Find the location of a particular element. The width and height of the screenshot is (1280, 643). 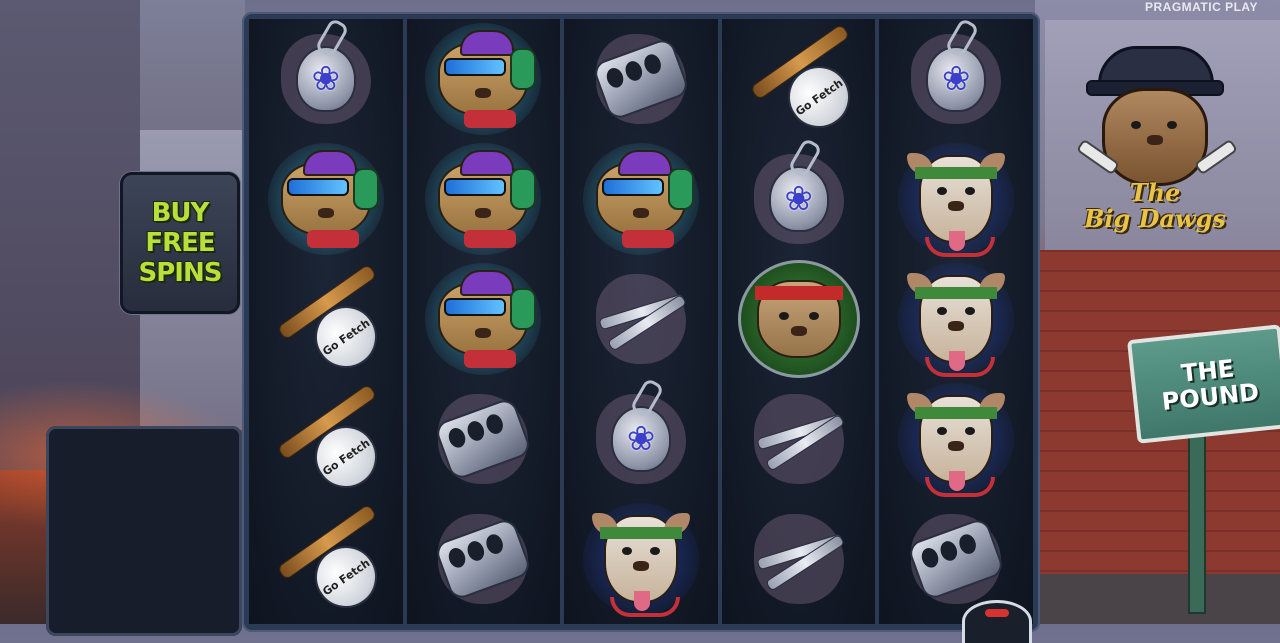

game-logo: The Big Dawgs is located at coordinates (1155, 160).